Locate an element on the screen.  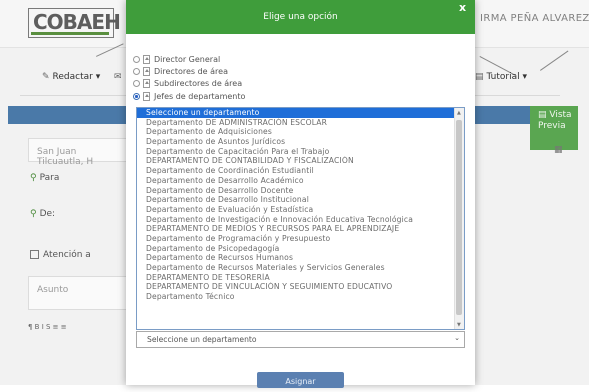
attention-checkbox is located at coordinates (34, 254).